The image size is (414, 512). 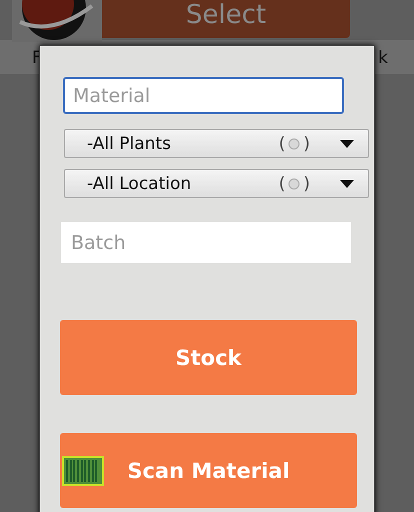 I want to click on dropdown: -All Plants ( ), so click(x=216, y=143).